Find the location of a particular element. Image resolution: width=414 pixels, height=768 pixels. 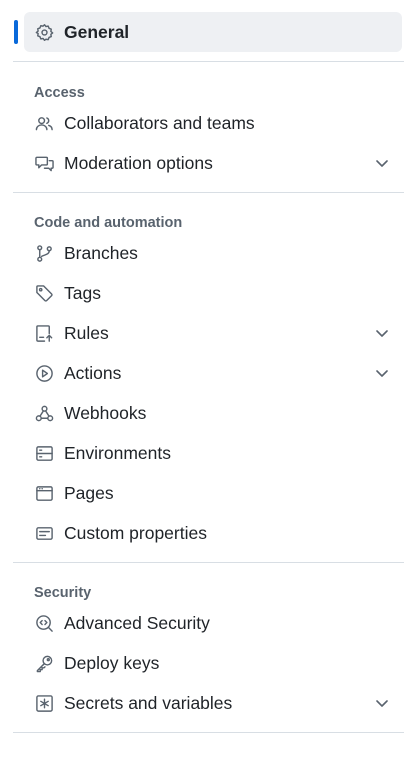

sidebar-item-label: General is located at coordinates (97, 31).